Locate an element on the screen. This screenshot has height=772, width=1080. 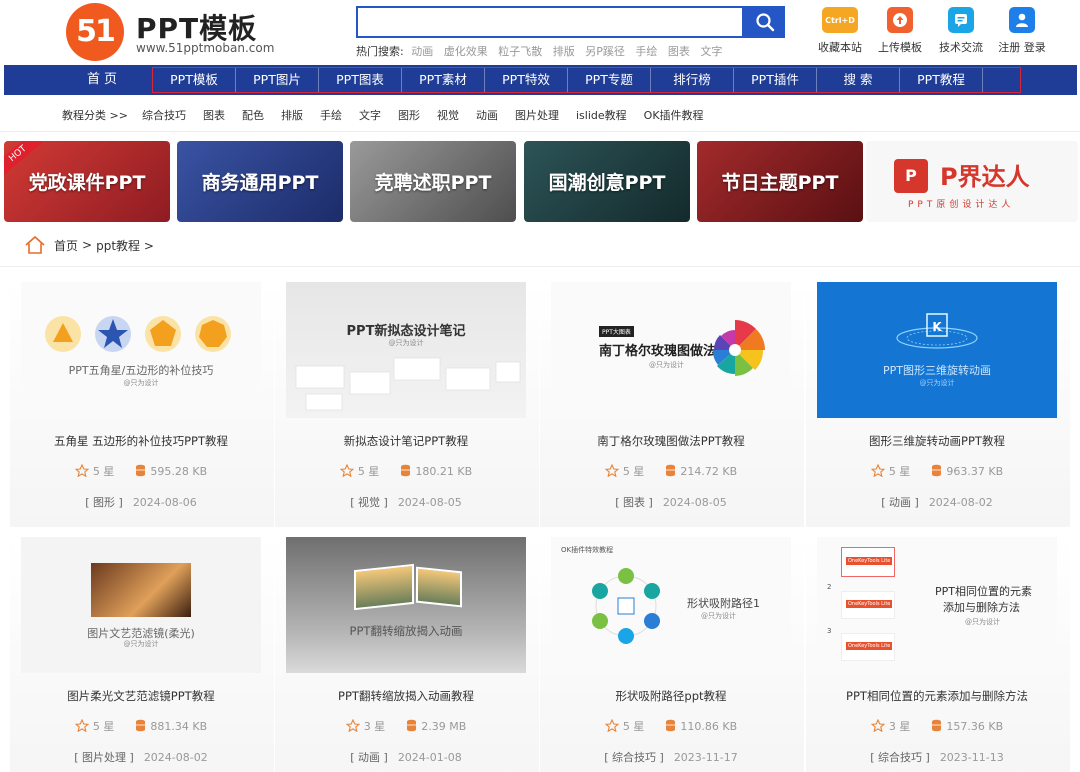
card-category: [ 图表 ] is located at coordinates (634, 502).